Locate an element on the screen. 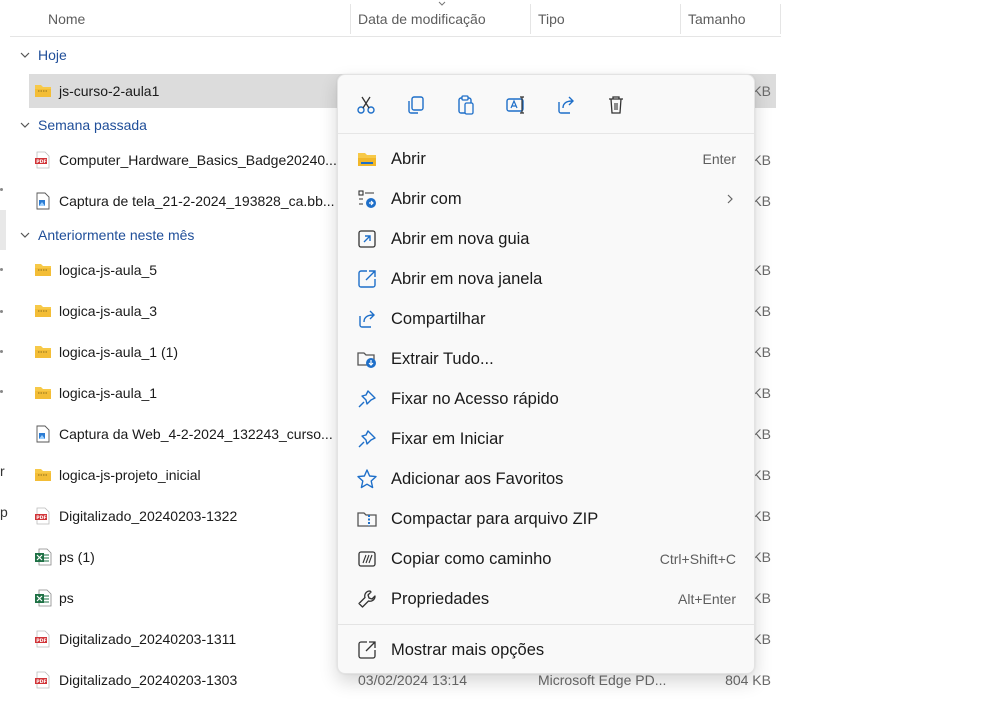  file-name: js-curso-2-aula1 is located at coordinates (109, 91).